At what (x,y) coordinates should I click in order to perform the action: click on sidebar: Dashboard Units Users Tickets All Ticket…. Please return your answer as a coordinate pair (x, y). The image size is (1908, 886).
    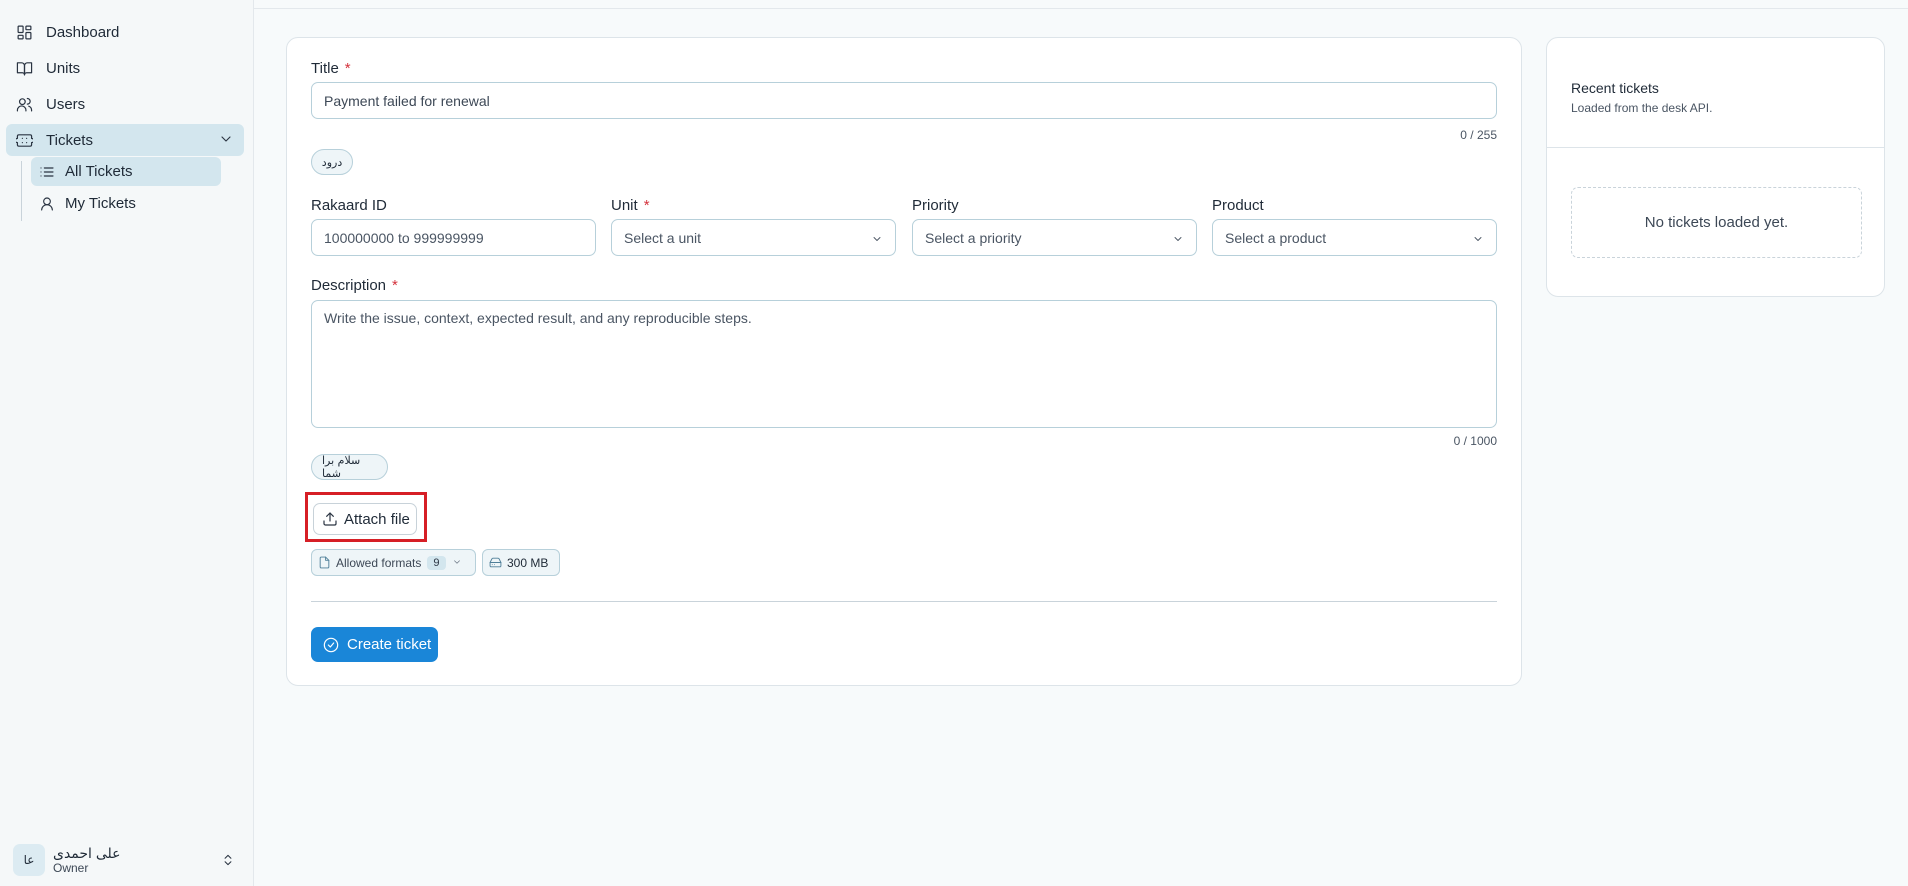
    Looking at the image, I should click on (127, 443).